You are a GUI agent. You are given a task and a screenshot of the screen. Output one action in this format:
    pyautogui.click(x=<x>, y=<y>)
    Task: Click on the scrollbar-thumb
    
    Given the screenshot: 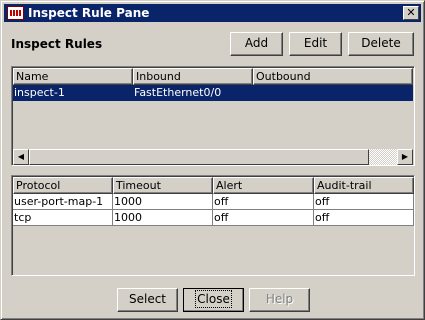 What is the action you would take?
    pyautogui.click(x=199, y=157)
    